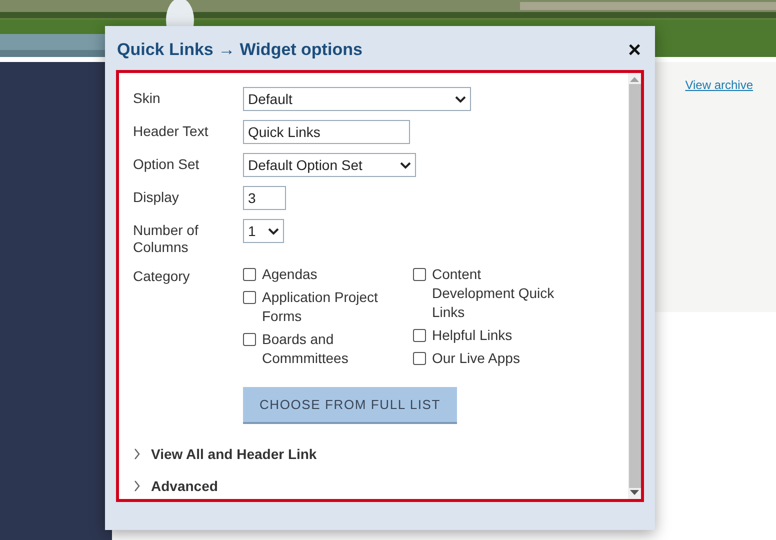 The height and width of the screenshot is (540, 776). What do you see at coordinates (472, 335) in the screenshot?
I see `checkbox-label: Helpful Links` at bounding box center [472, 335].